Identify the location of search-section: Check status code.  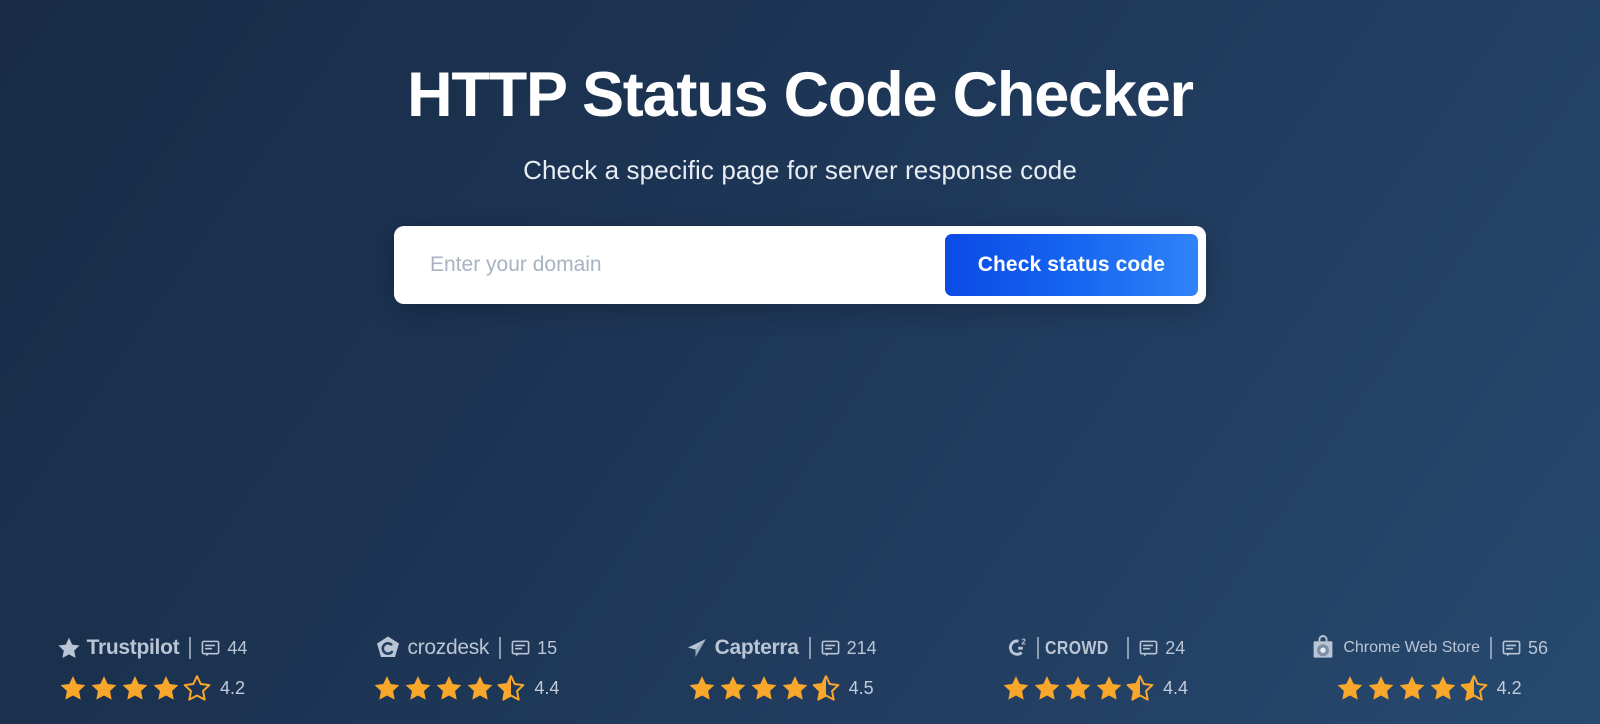
(800, 264).